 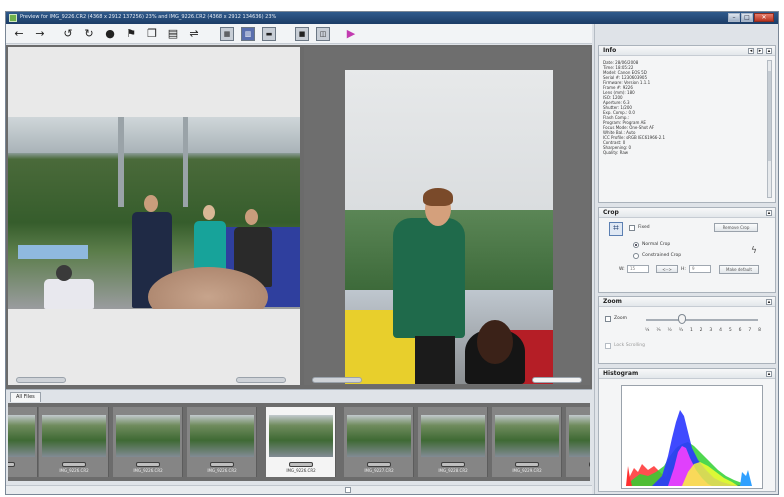 What do you see at coordinates (323, 34) in the screenshot?
I see `dual-view-icon: ◫` at bounding box center [323, 34].